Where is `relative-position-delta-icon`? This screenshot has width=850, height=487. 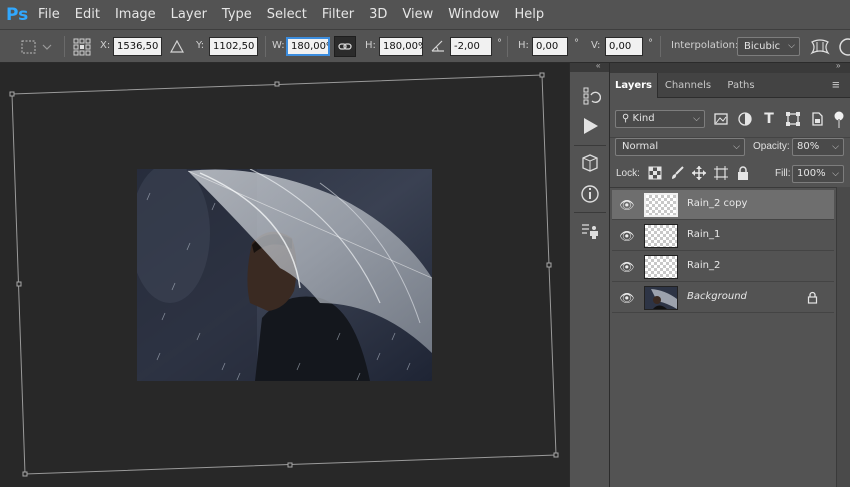
relative-position-delta-icon is located at coordinates (177, 46).